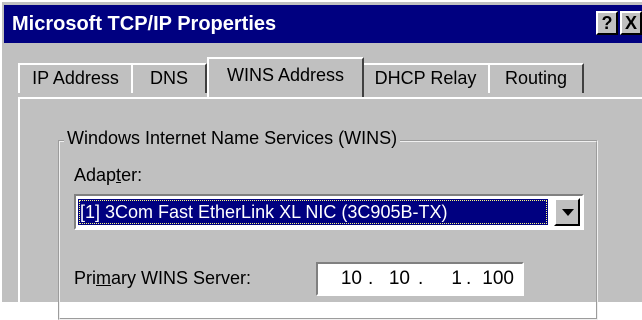  I want to click on dropdown-arrow-button, so click(567, 212).